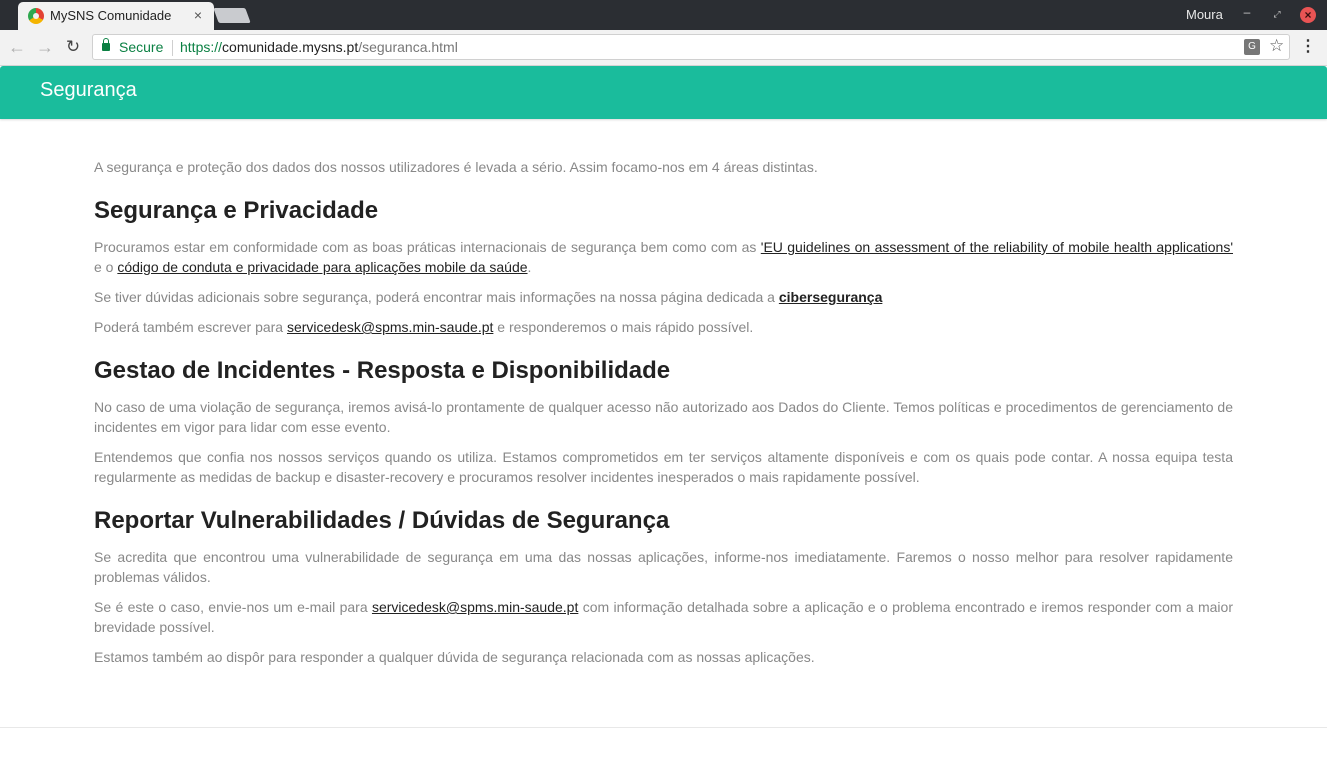  What do you see at coordinates (232, 15) in the screenshot?
I see `new-tab-button` at bounding box center [232, 15].